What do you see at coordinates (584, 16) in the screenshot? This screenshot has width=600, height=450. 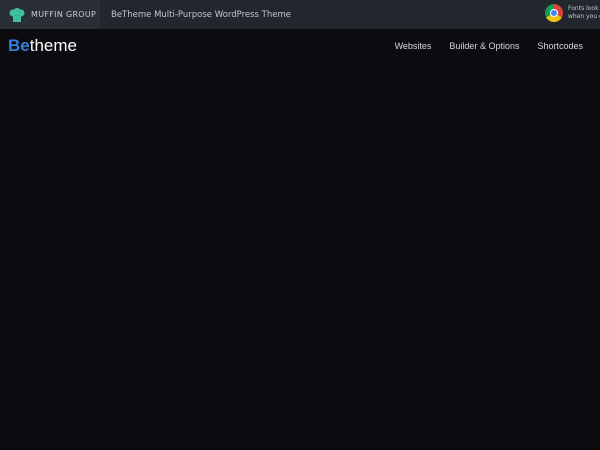 I see `notice-line: when you c` at bounding box center [584, 16].